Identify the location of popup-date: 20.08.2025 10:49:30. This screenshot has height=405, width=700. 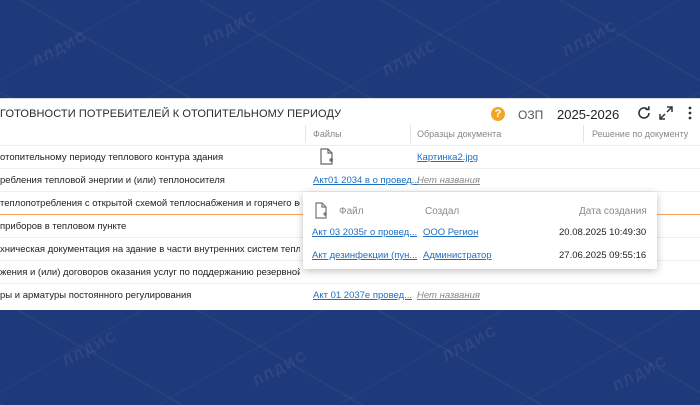
(603, 232).